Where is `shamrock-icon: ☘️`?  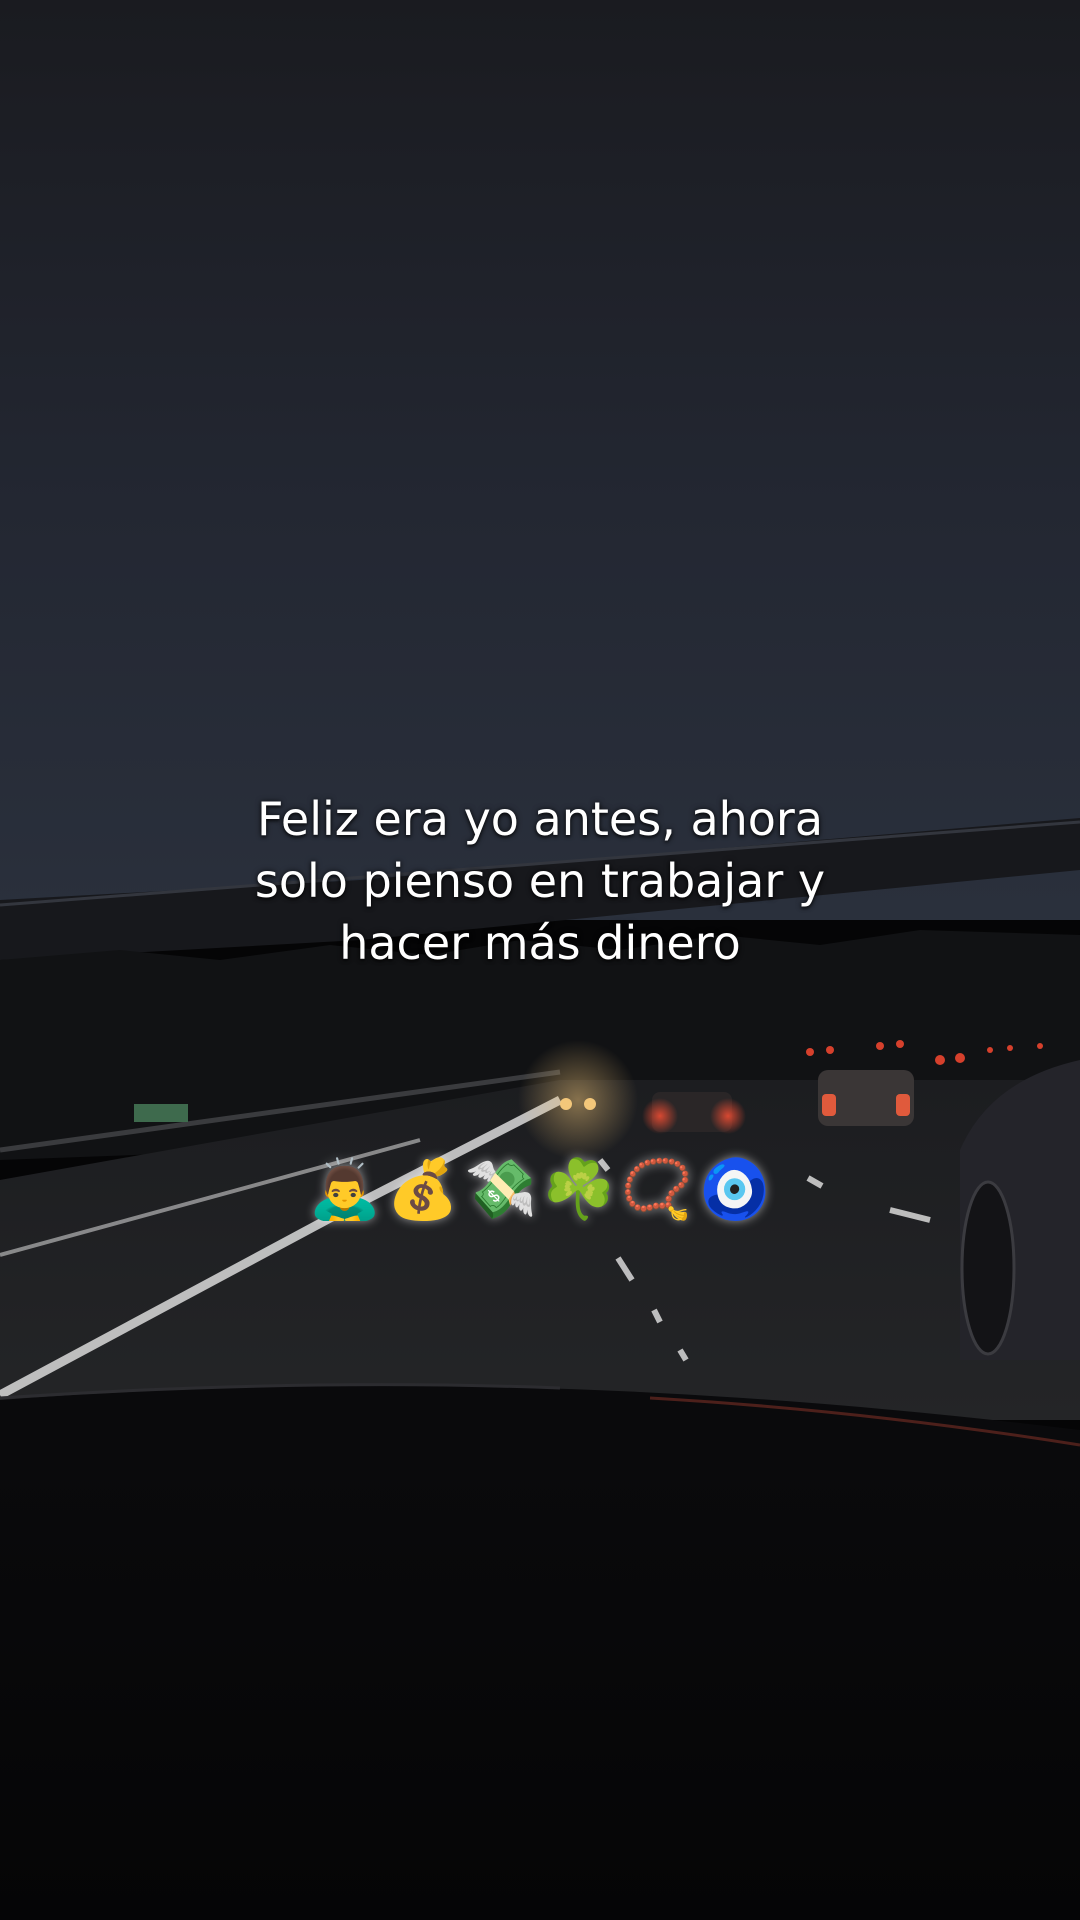
shamrock-icon: ☘️ is located at coordinates (579, 1189).